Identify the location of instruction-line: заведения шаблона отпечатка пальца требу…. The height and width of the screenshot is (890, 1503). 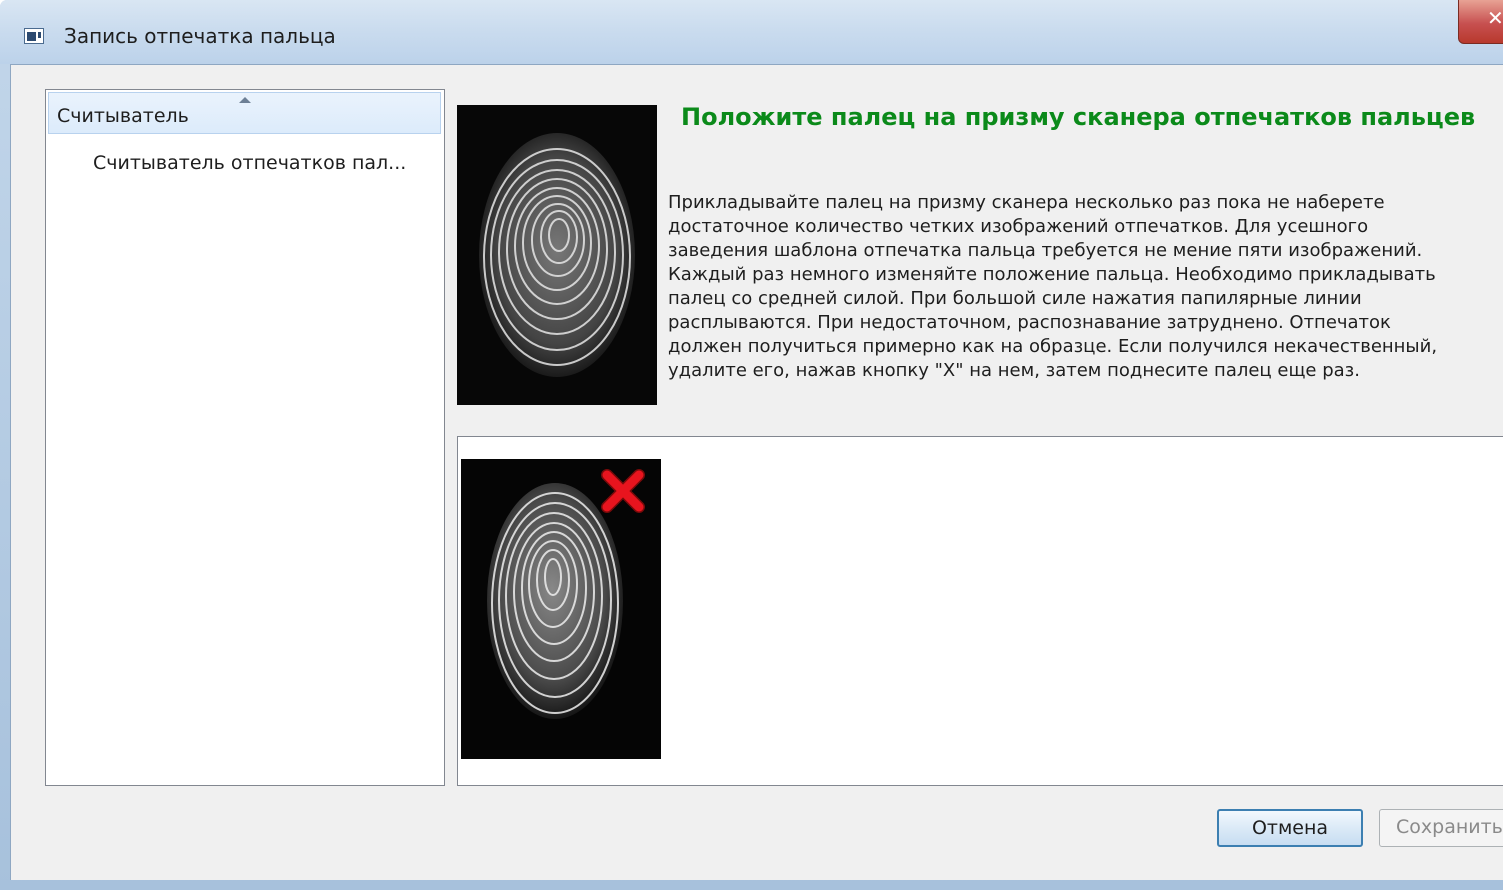
(1045, 250).